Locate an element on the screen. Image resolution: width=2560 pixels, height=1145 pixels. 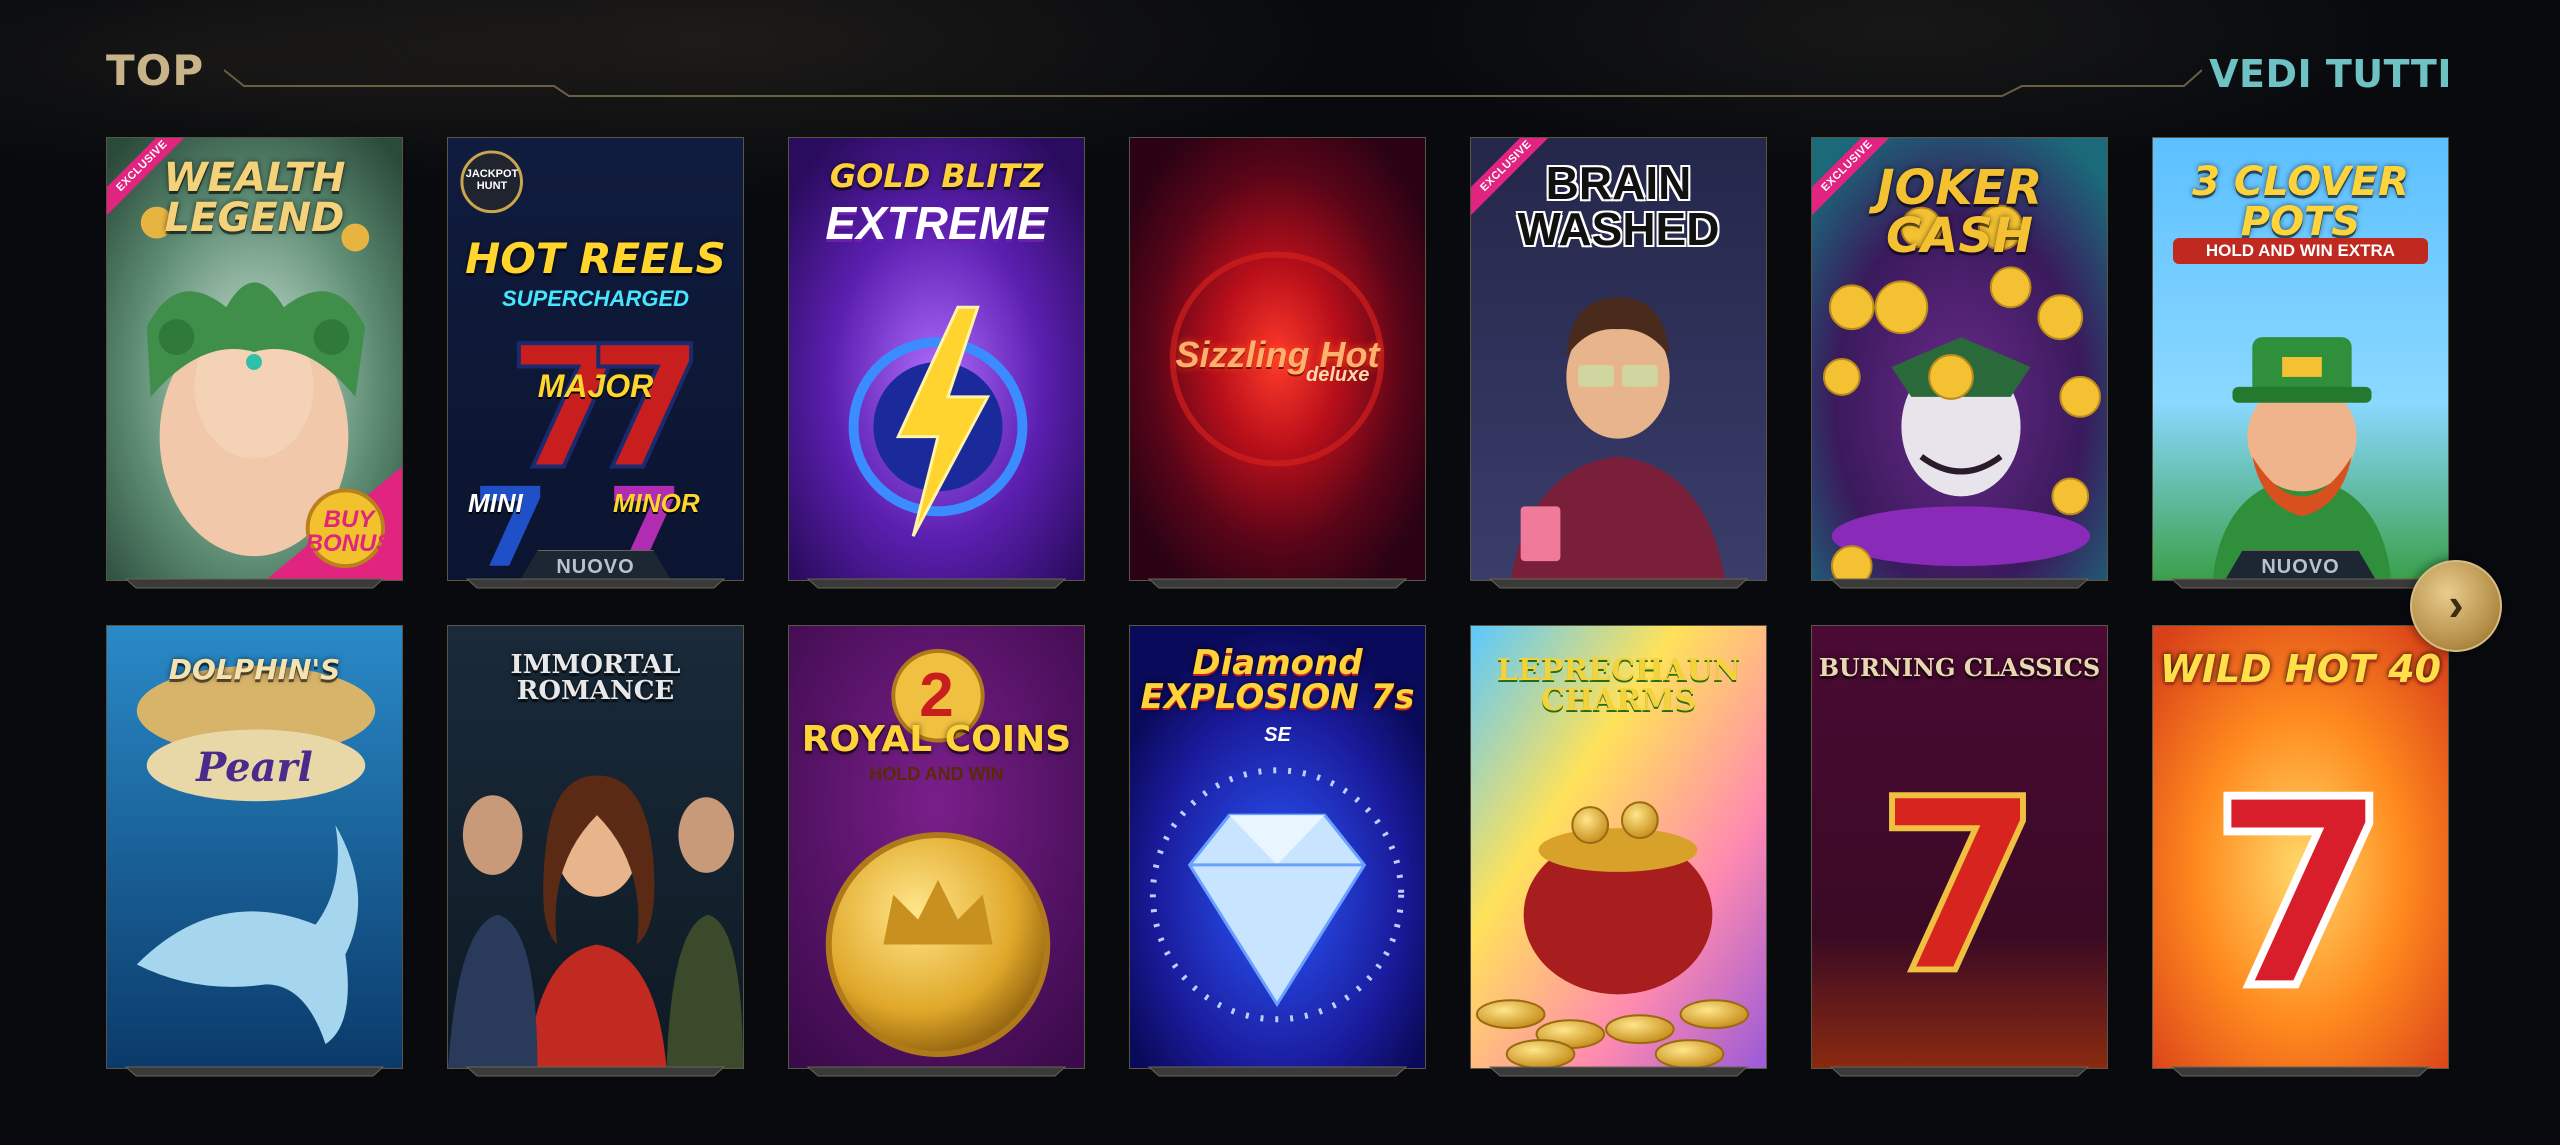
section-title: TOP is located at coordinates (155, 70).